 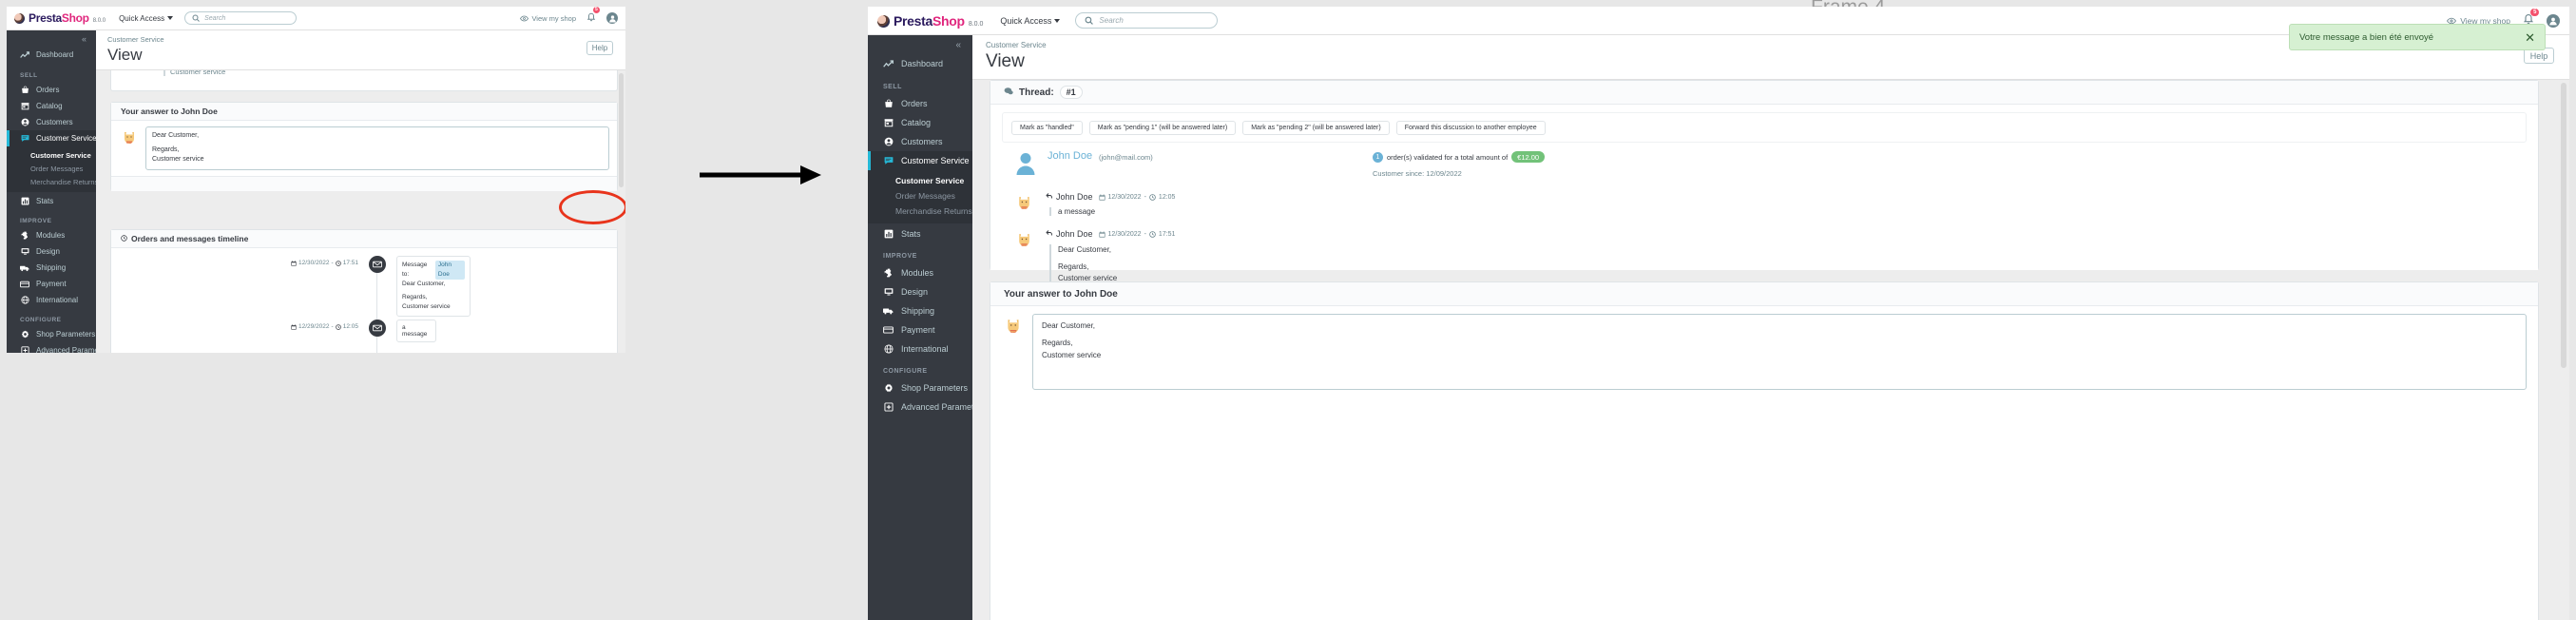 What do you see at coordinates (1057, 343) in the screenshot?
I see `answer-line-2: Regards,` at bounding box center [1057, 343].